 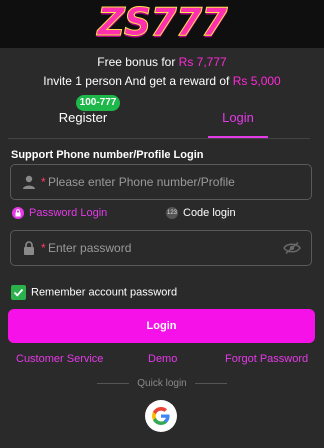 What do you see at coordinates (159, 138) in the screenshot?
I see `tabs-divider` at bounding box center [159, 138].